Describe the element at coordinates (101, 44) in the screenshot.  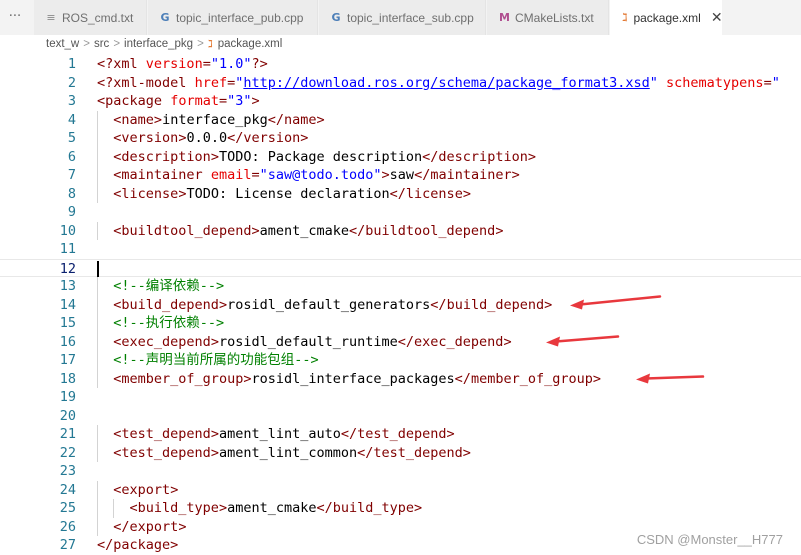
I see `breadcrumb-item: src` at that location.